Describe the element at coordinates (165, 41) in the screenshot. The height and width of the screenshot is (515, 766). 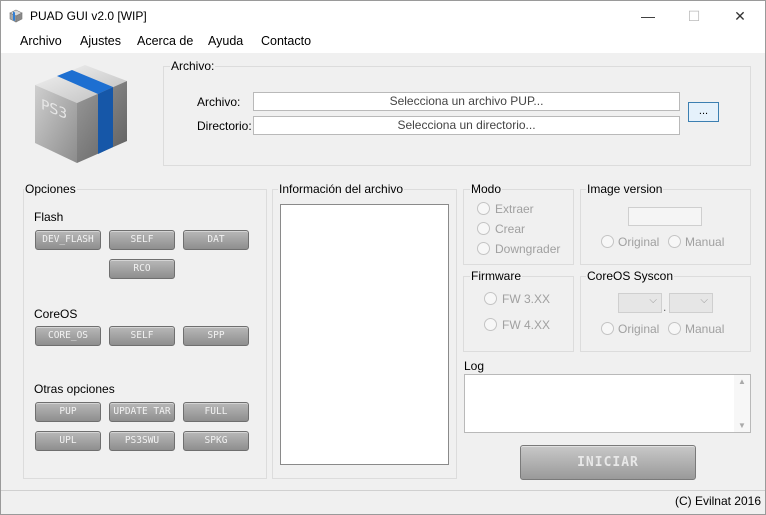
I see `menu-acerca-de: Acerca de` at that location.